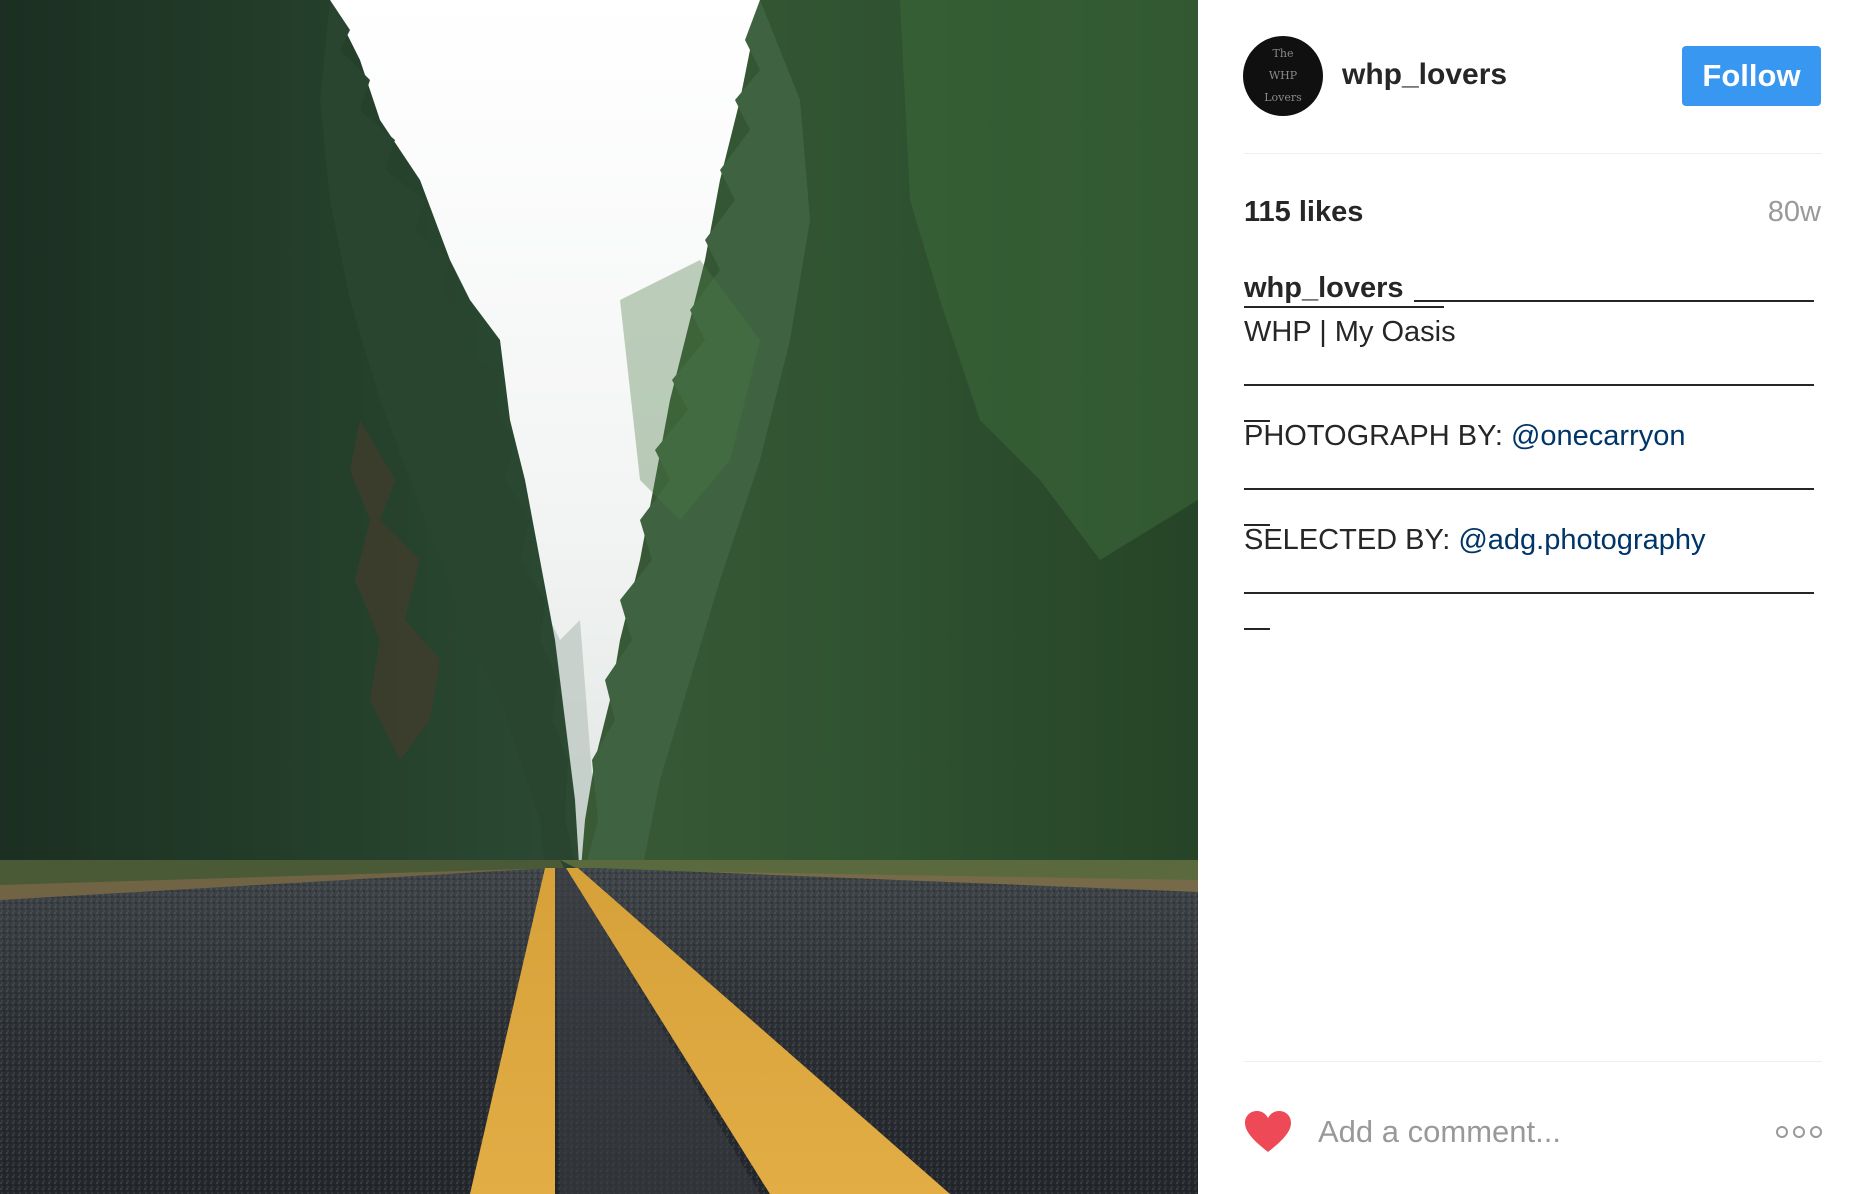 The image size is (1864, 1194). I want to click on post-header: The WHP Lovers whp_lovers Follow, so click(1531, 77).